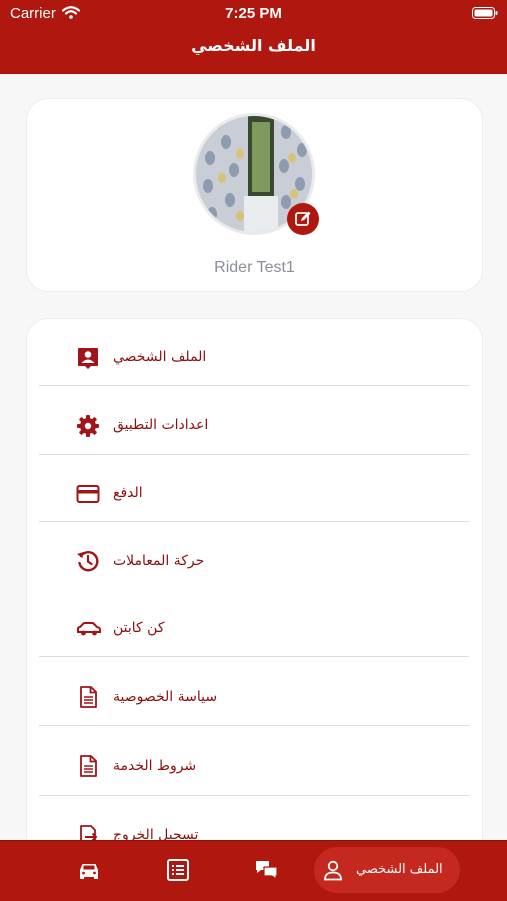 Image resolution: width=507 pixels, height=901 pixels. I want to click on menu-label: اعدادات التطبيق, so click(161, 425).